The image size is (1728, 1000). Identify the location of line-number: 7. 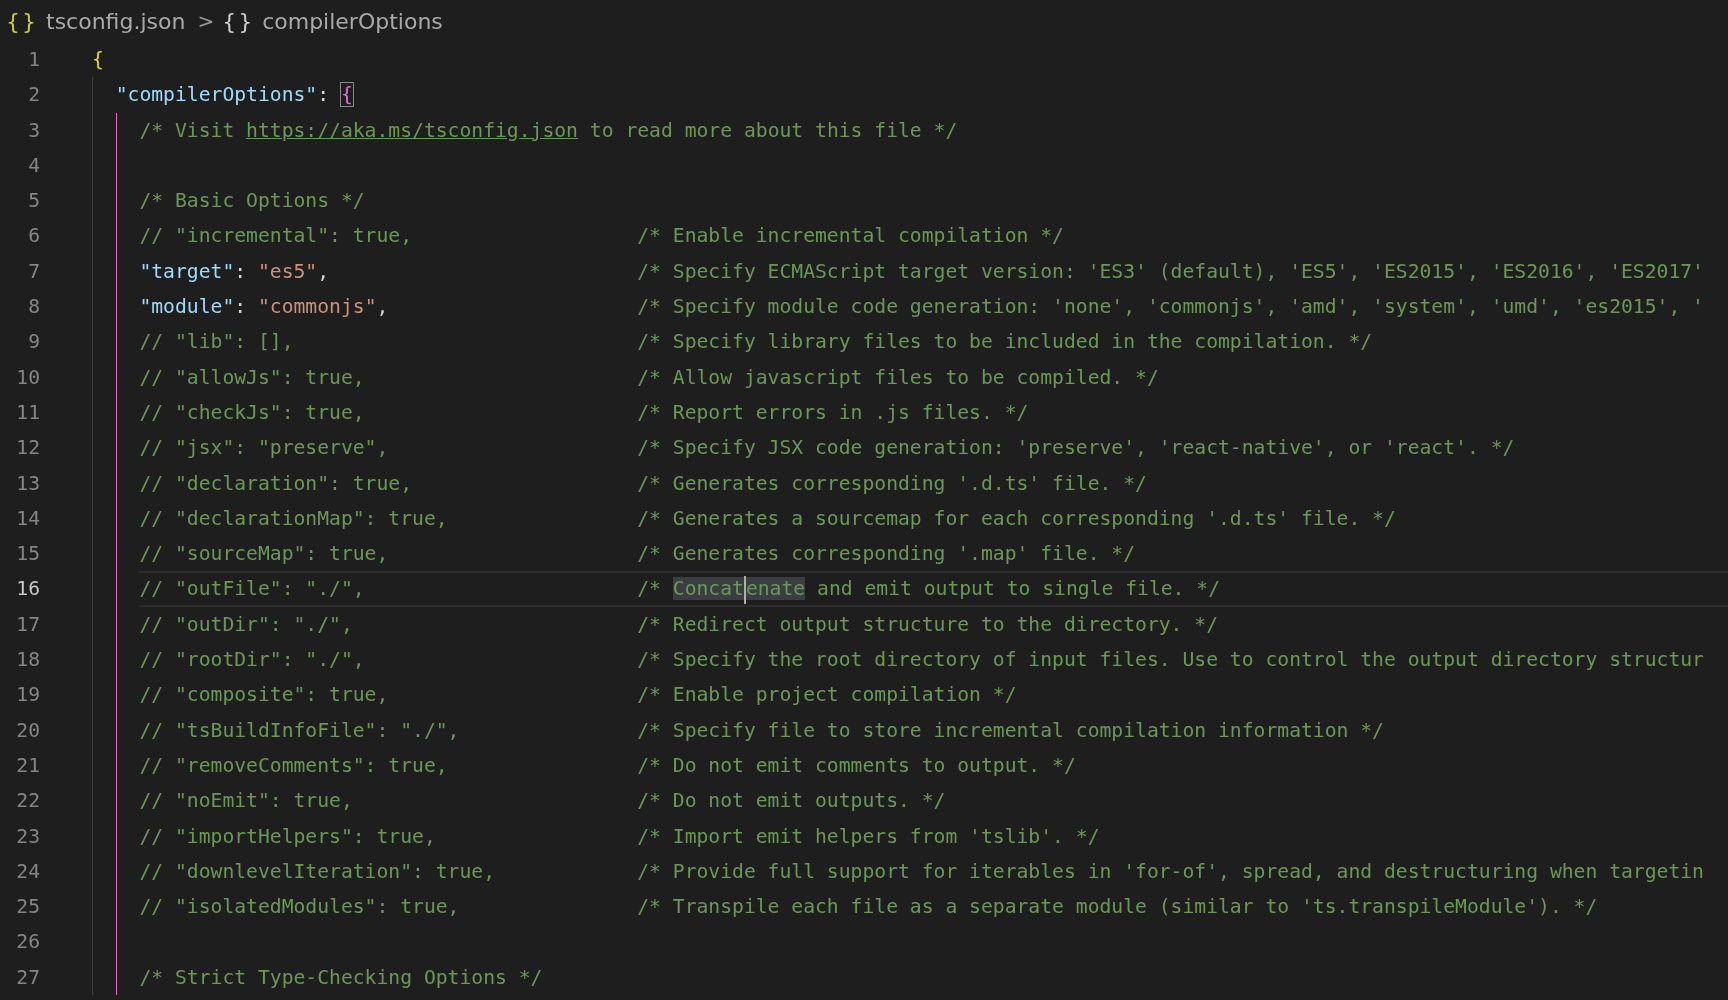
(33, 271).